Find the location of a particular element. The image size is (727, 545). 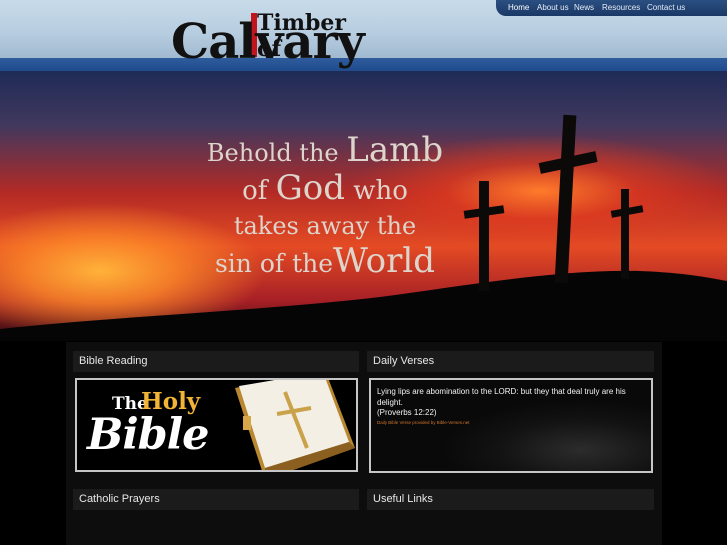

hero-line1-b: Lamb is located at coordinates (395, 150).